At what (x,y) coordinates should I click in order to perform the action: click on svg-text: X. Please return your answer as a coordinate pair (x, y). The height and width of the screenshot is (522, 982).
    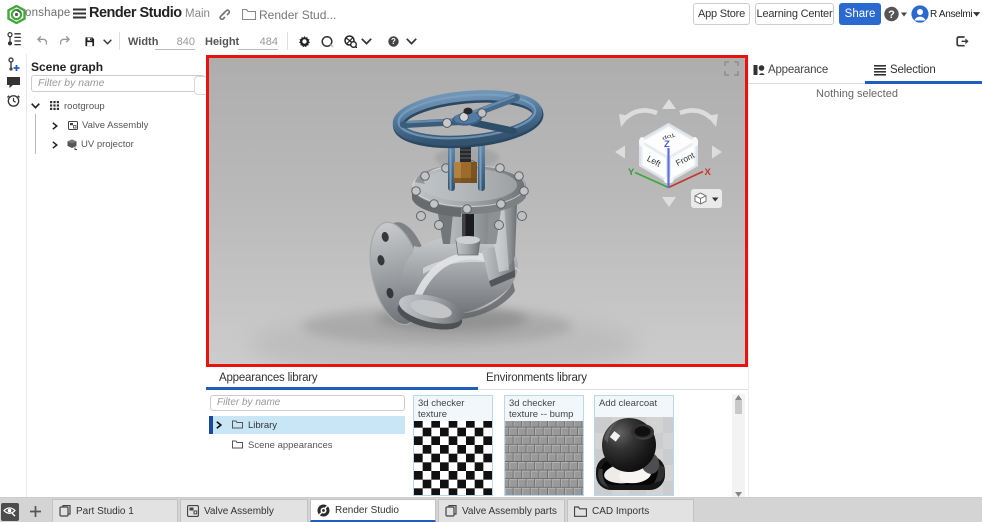
    Looking at the image, I should click on (708, 172).